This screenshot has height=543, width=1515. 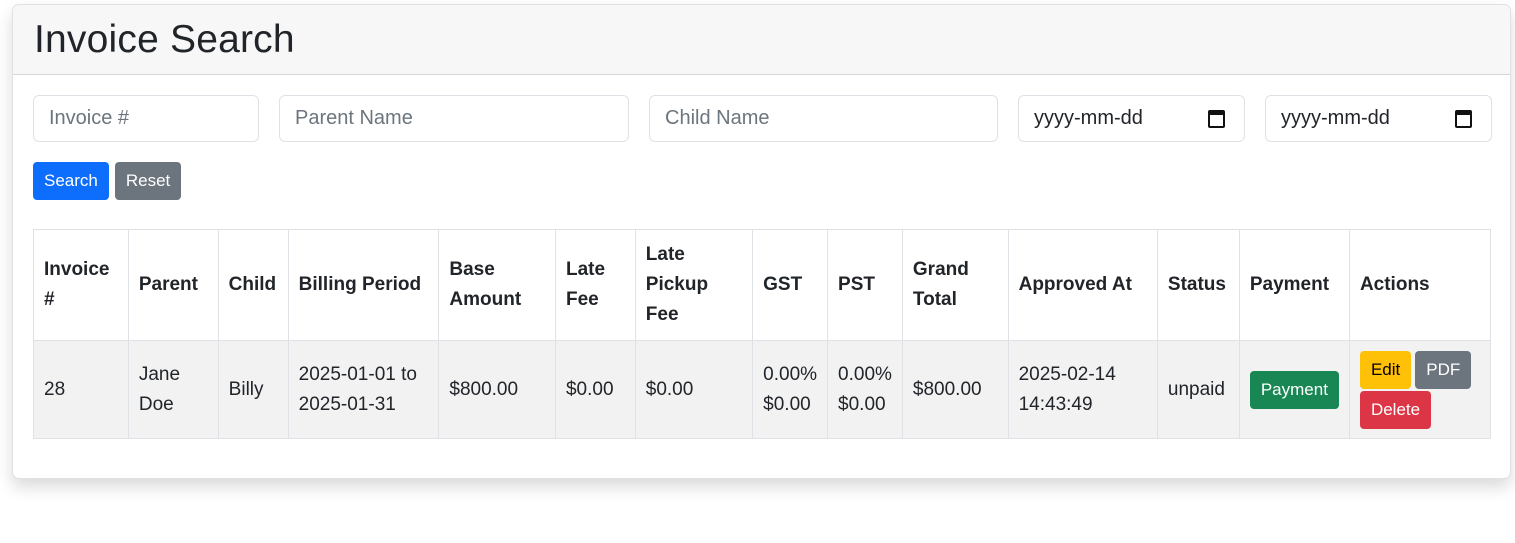 I want to click on col-status: Status, so click(x=1198, y=285).